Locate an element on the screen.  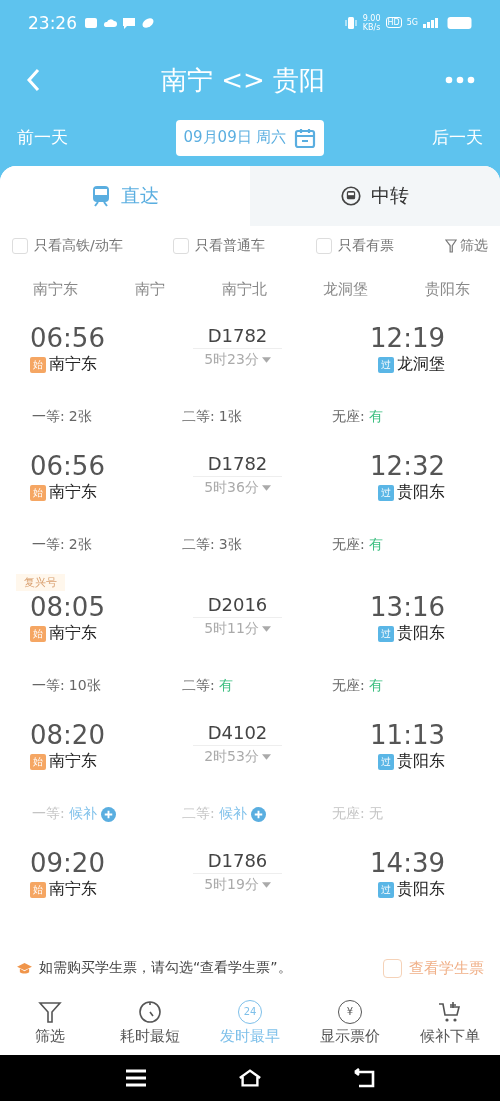
train-item: 复兴号 08:05 始 南宁东 D2016 5时11分 13:16 过 贵阳东 一等: 10张 二等: 有 无座: 有 is located at coordinates (250, 638).